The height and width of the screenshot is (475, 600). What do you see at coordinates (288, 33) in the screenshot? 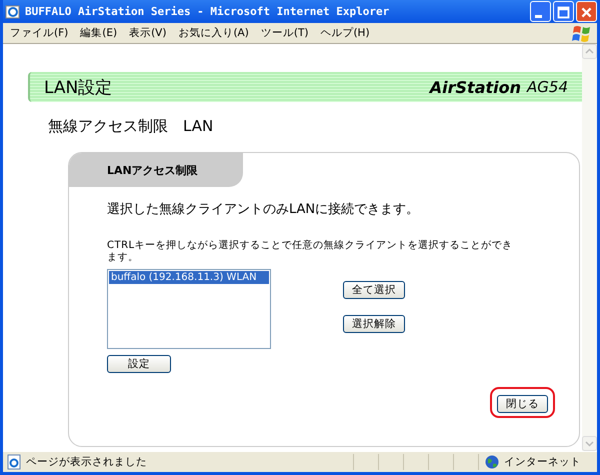
I see `menu-item: ツール(T)` at bounding box center [288, 33].